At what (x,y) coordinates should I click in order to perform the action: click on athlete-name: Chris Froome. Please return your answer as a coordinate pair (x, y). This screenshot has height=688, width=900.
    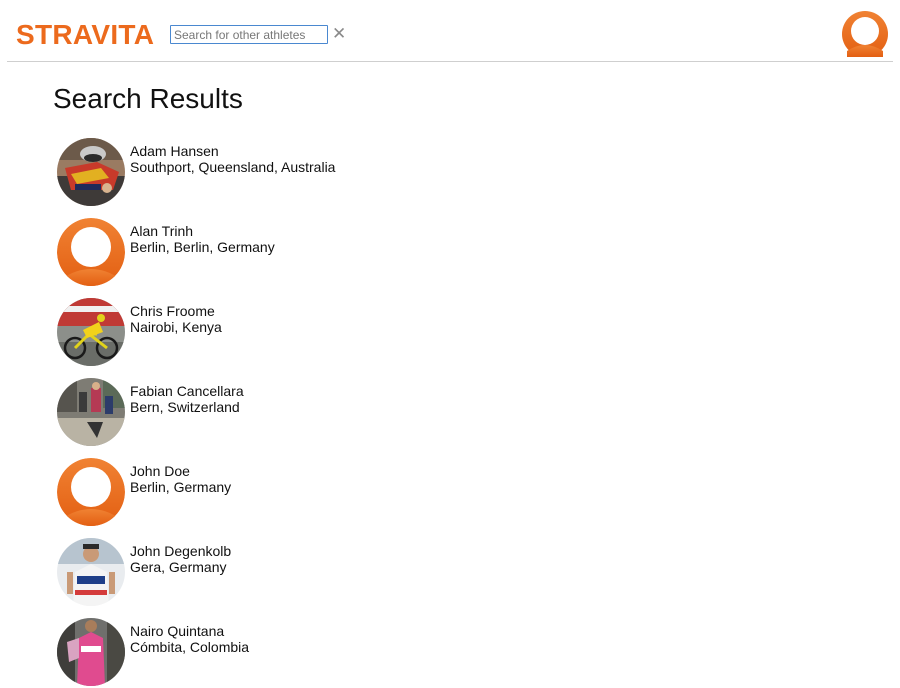
    Looking at the image, I should click on (172, 311).